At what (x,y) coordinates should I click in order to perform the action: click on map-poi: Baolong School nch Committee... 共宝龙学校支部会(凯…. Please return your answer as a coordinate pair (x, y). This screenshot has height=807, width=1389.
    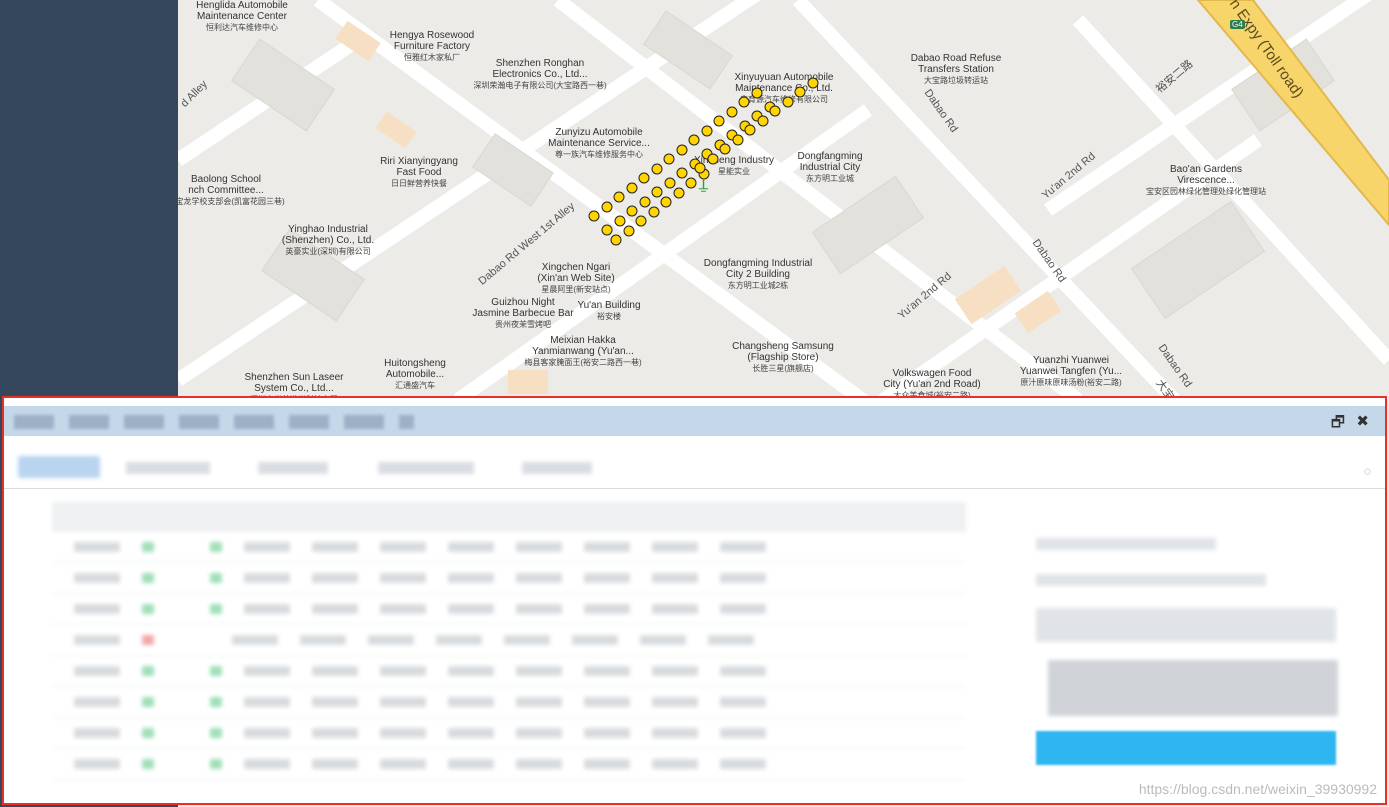
    Looking at the image, I should click on (231, 190).